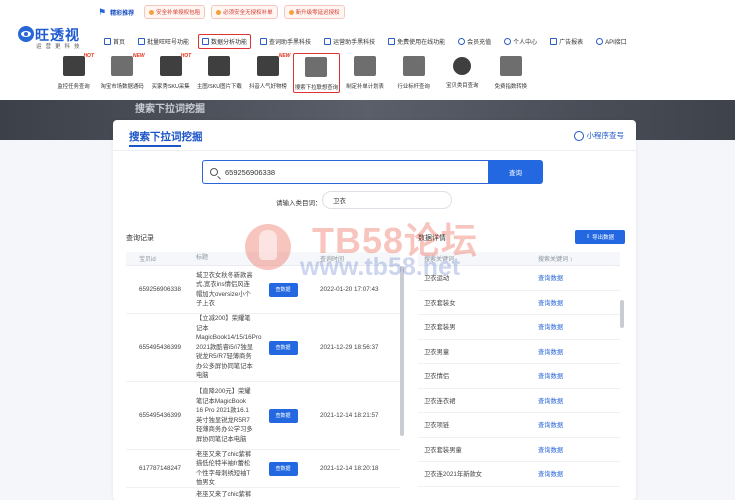 The width and height of the screenshot is (735, 500). What do you see at coordinates (566, 41) in the screenshot?
I see `nav-ad-report: 广告报表` at bounding box center [566, 41].